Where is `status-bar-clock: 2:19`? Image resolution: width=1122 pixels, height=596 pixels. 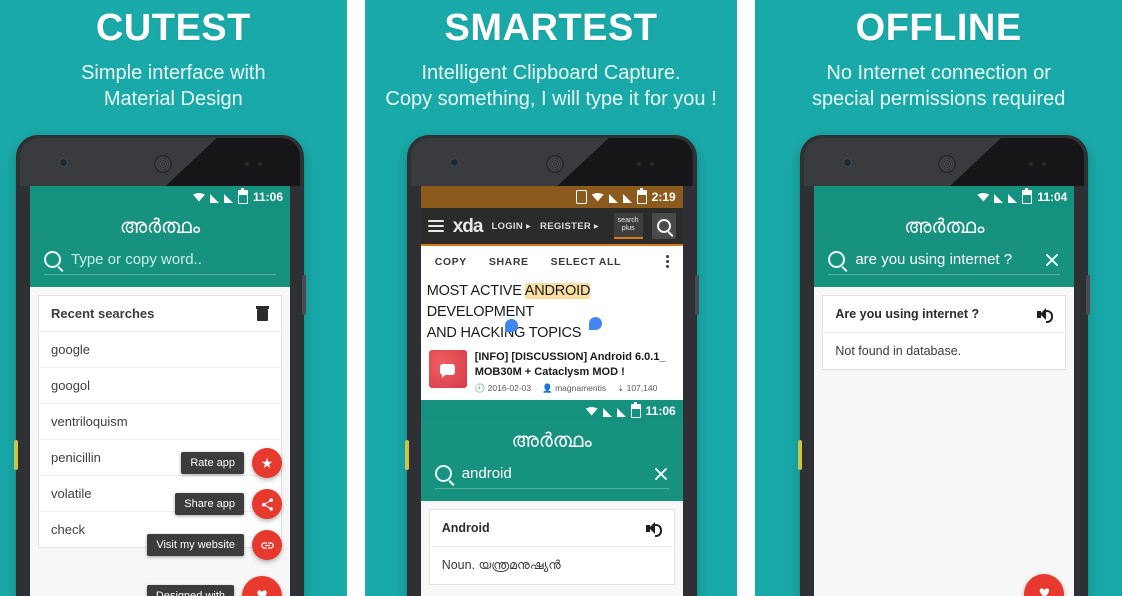 status-bar-clock: 2:19 is located at coordinates (663, 197).